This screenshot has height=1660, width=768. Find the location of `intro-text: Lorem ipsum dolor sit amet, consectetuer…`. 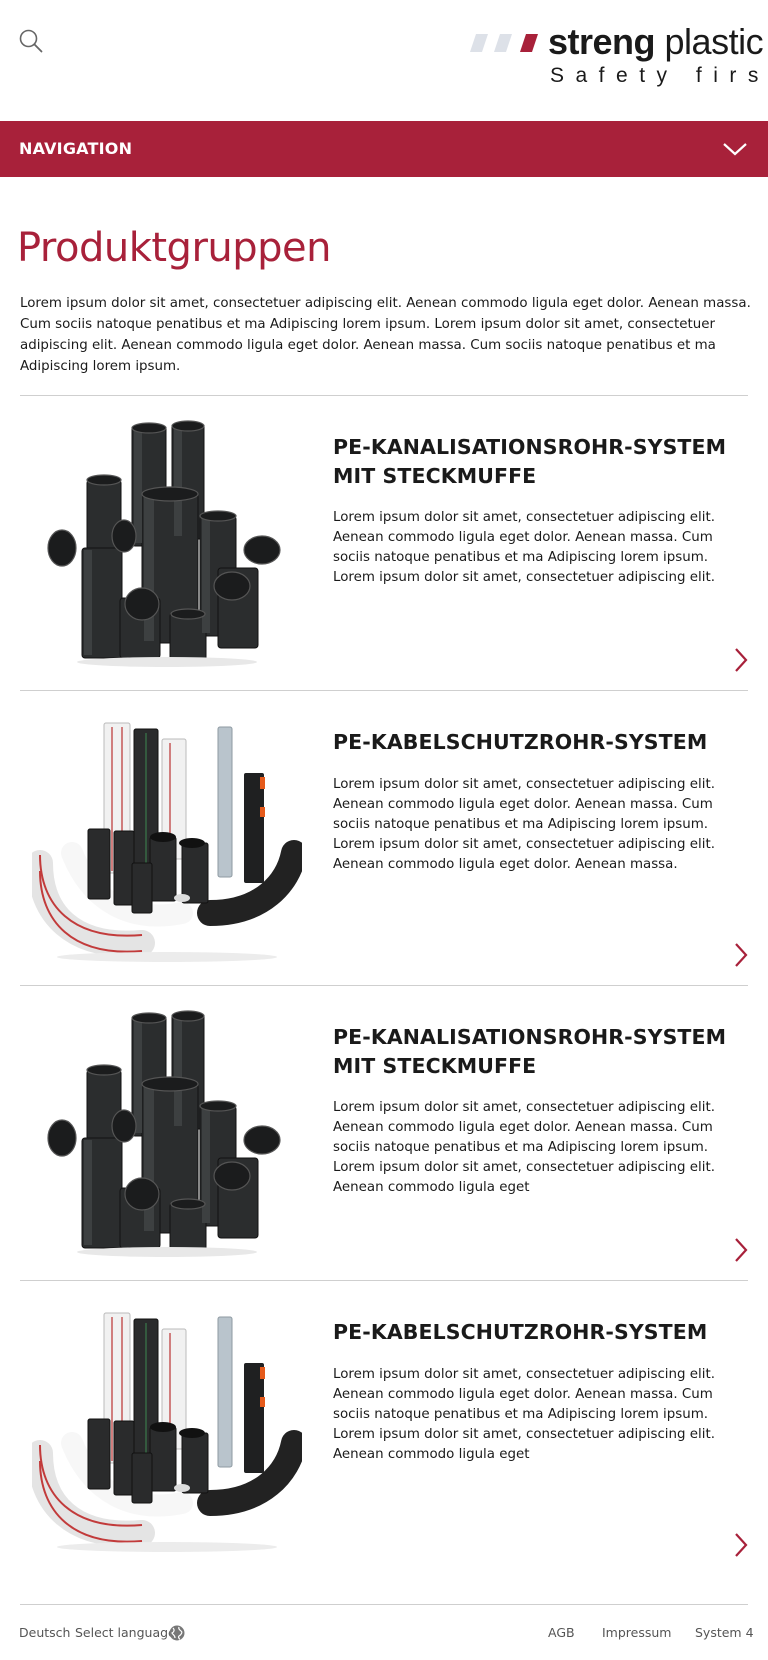

intro-text: Lorem ipsum dolor sit amet, consectetuer… is located at coordinates (385, 335).